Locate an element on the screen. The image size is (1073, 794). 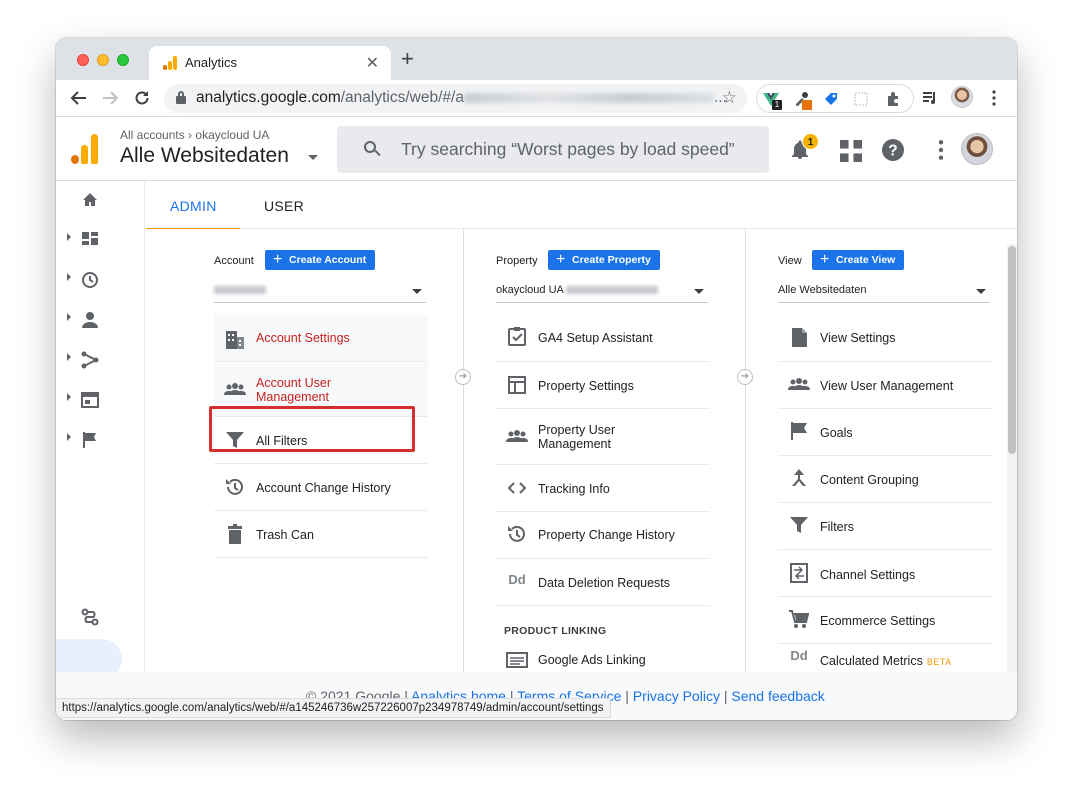
data-deletion-requests-label: Data Deletion Requests is located at coordinates (604, 583).